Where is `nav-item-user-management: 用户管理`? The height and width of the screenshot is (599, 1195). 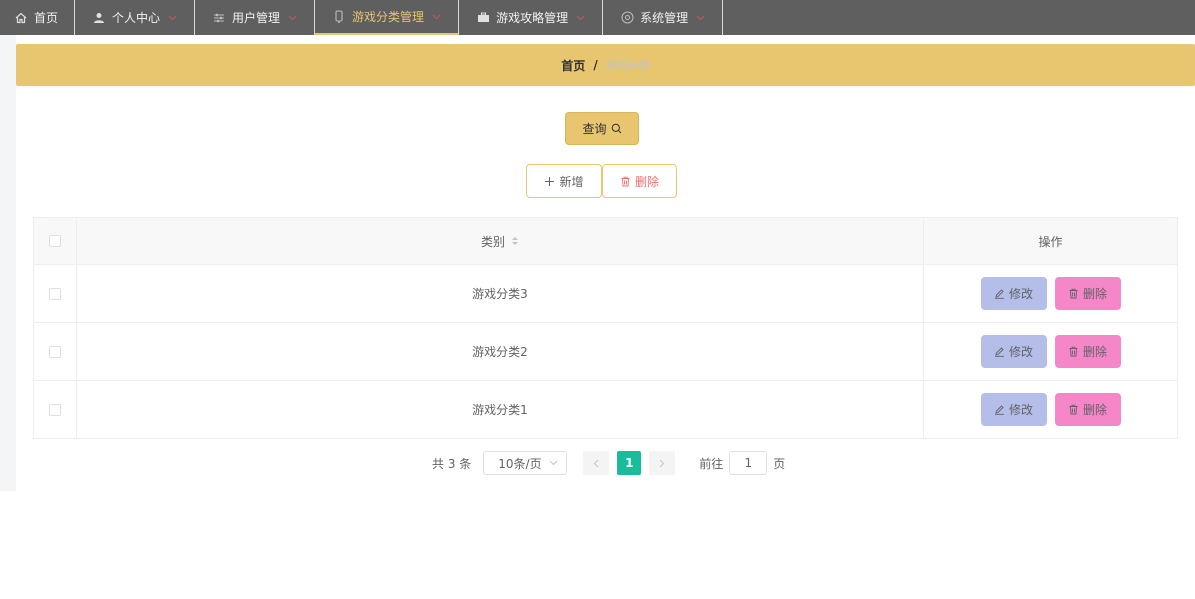
nav-item-user-management: 用户管理 is located at coordinates (255, 17).